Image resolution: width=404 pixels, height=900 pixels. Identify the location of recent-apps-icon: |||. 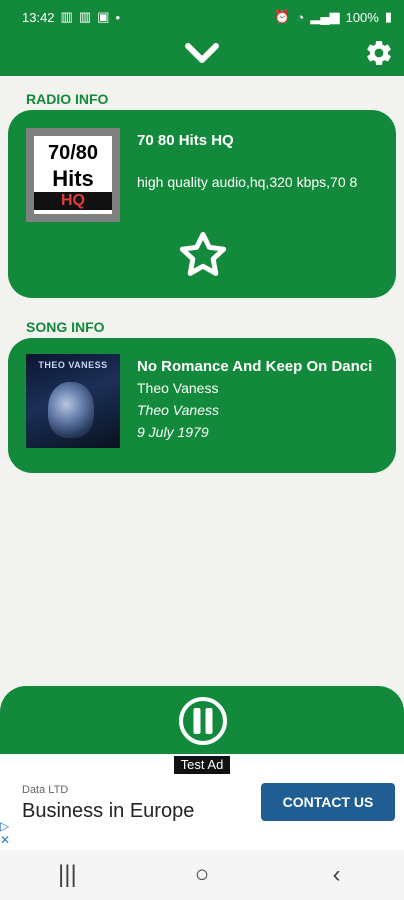
(67, 875).